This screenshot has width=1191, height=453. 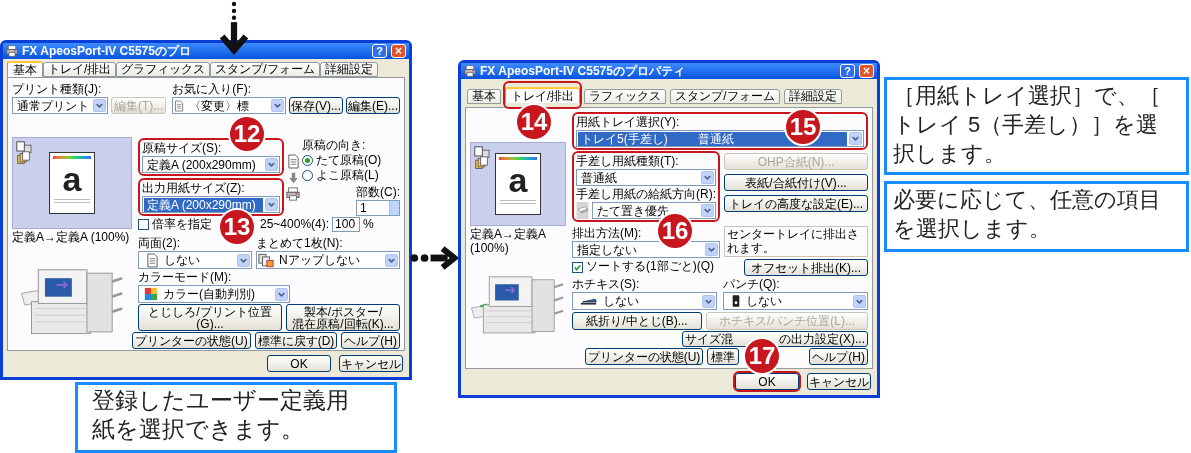 What do you see at coordinates (193, 188) in the screenshot?
I see `field-label: 出力用紙サイズ(Z):` at bounding box center [193, 188].